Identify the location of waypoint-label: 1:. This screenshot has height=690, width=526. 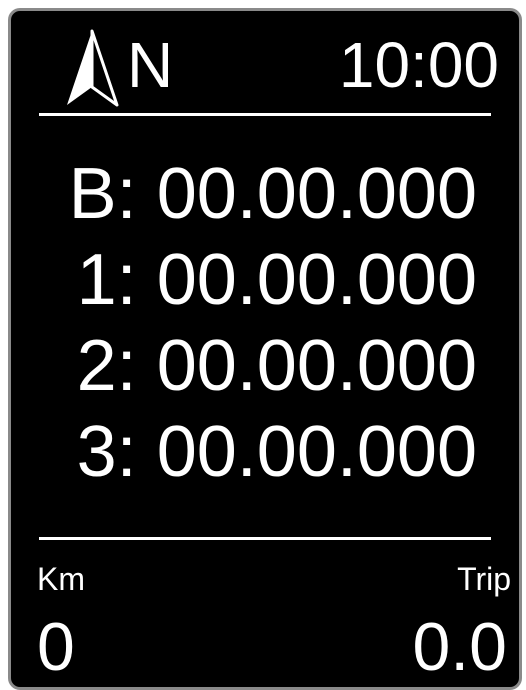
(106, 280).